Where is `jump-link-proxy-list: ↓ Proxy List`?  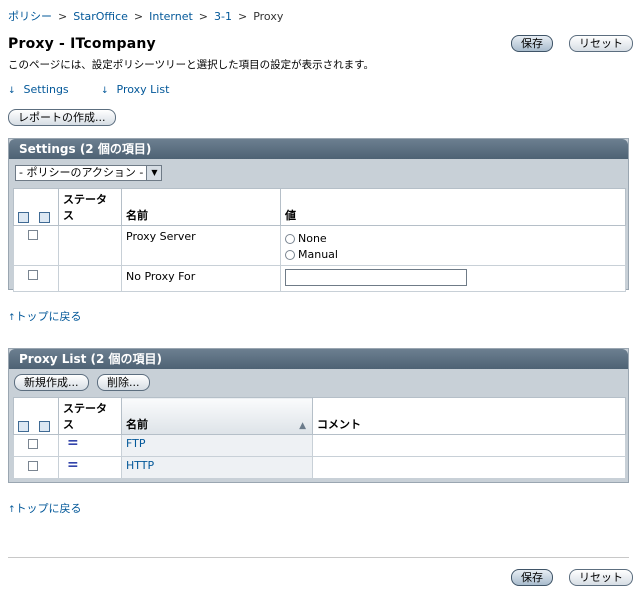 jump-link-proxy-list: ↓ Proxy List is located at coordinates (135, 89).